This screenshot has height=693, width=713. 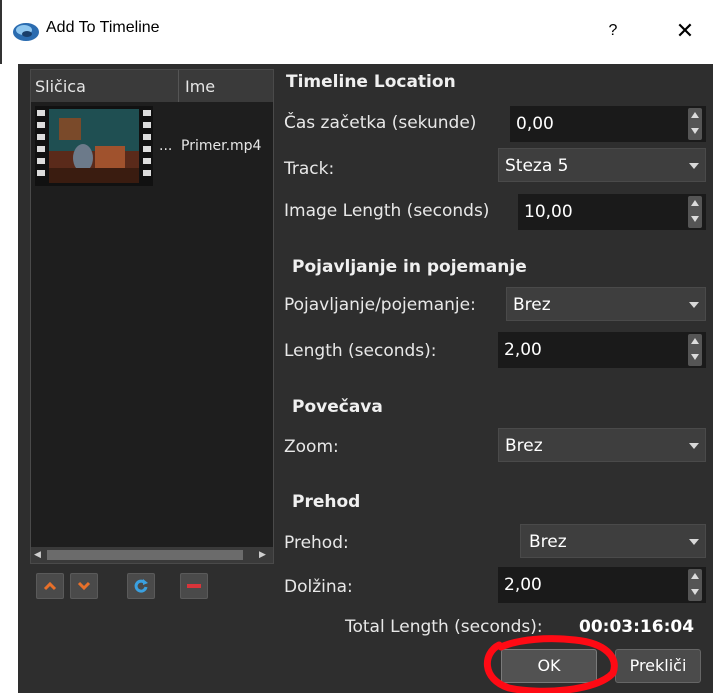 I want to click on fade-length-spinbox: 2,00, so click(x=602, y=350).